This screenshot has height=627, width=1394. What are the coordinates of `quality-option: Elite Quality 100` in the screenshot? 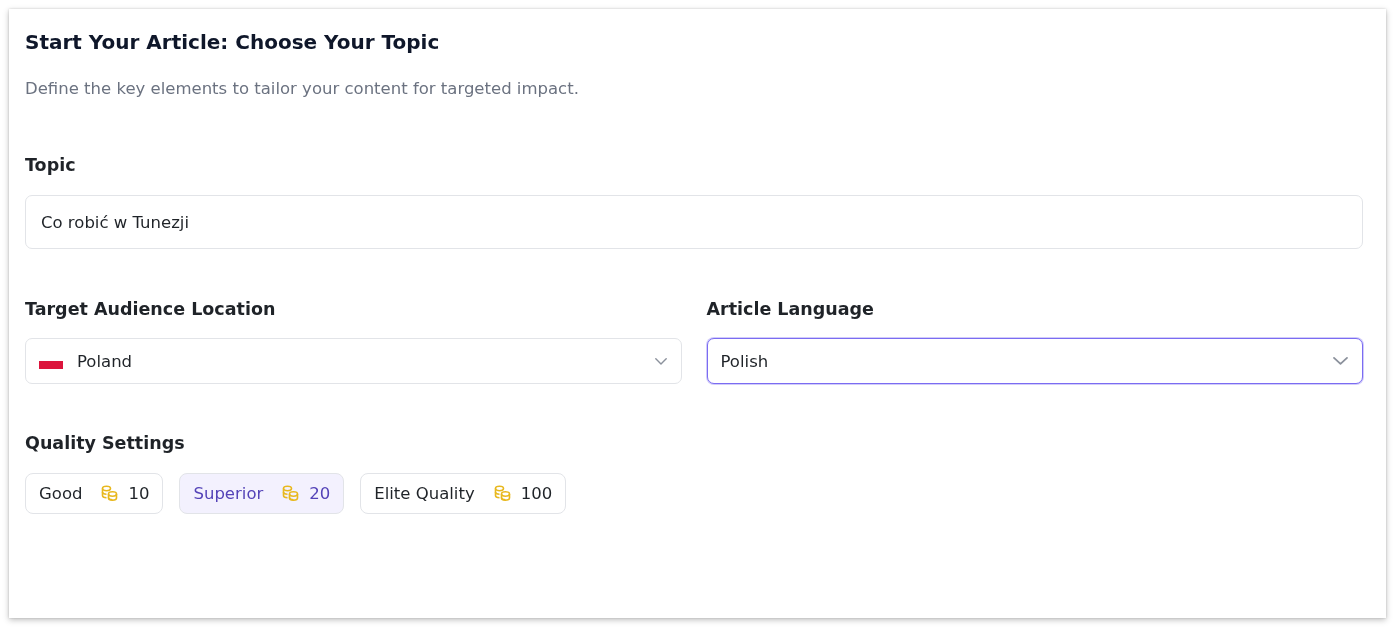 It's located at (463, 493).